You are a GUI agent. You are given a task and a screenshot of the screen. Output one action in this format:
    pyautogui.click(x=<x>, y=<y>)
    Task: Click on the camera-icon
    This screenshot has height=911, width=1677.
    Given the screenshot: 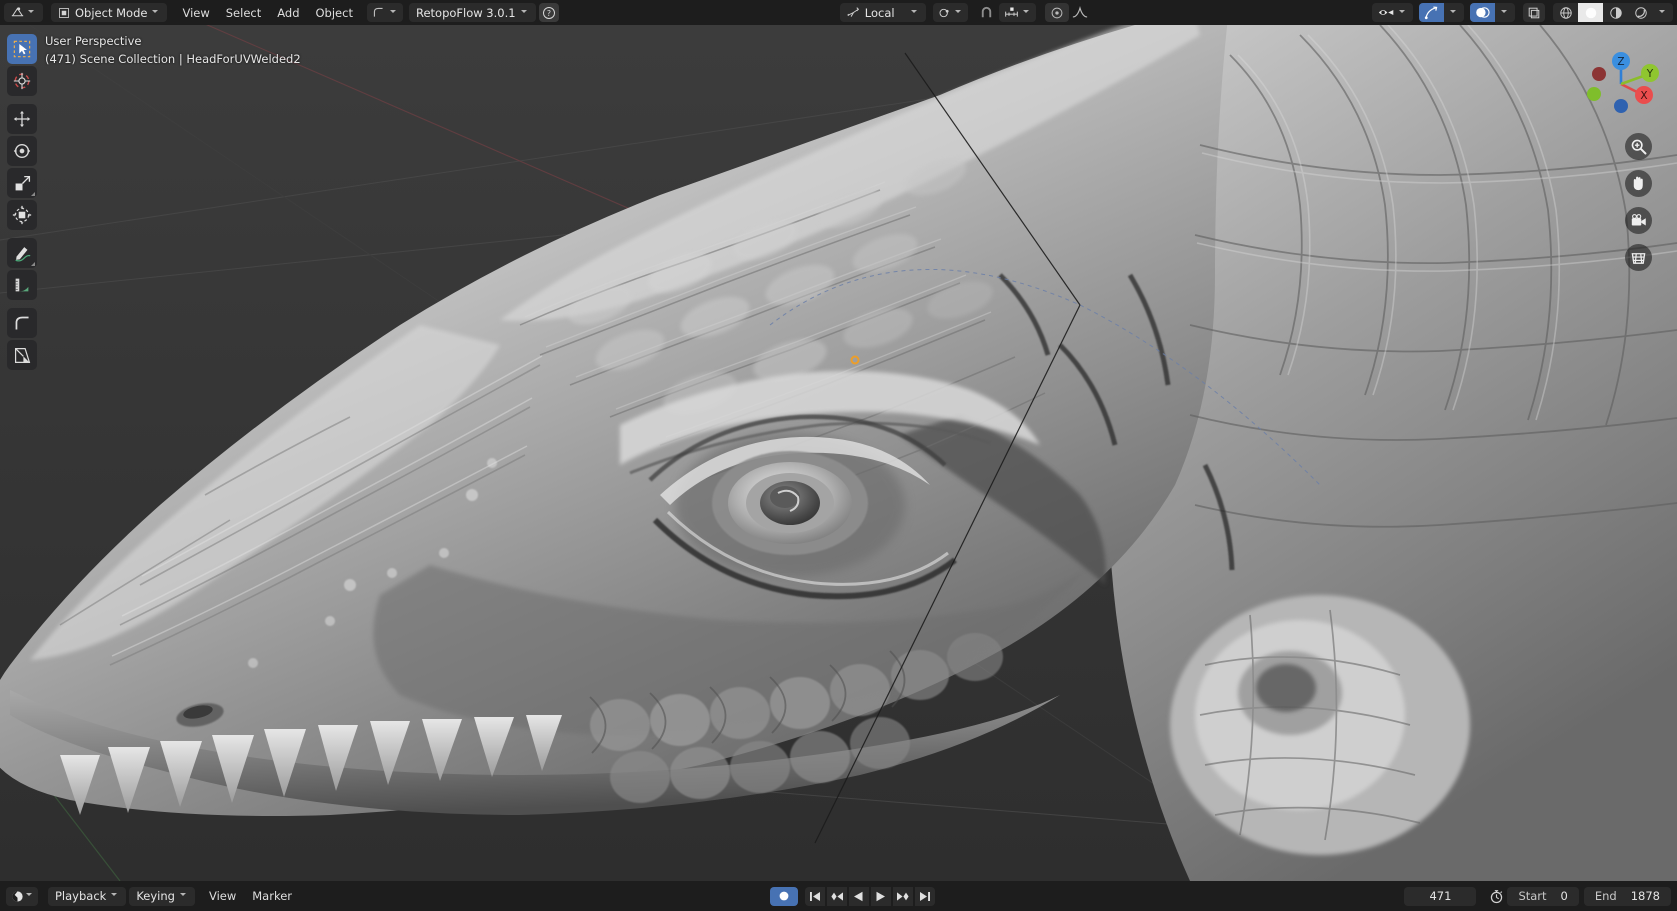 What is the action you would take?
    pyautogui.click(x=1638, y=219)
    